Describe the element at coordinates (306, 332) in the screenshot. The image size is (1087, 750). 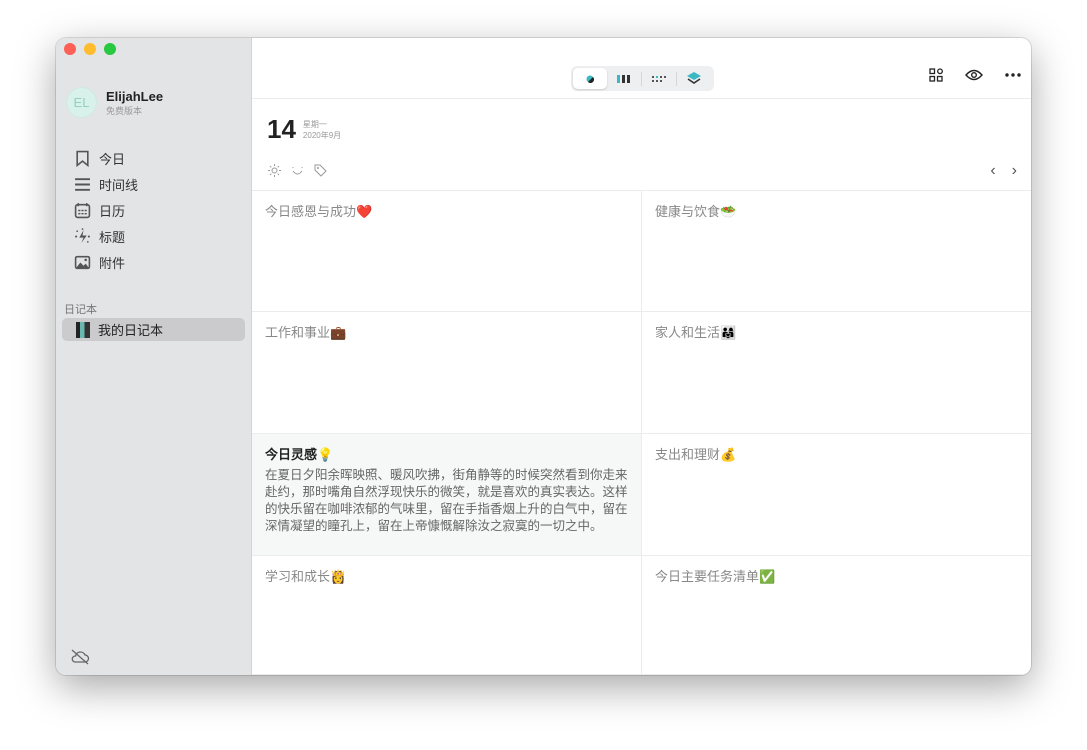
I see `section-title: 工作和事业💼` at that location.